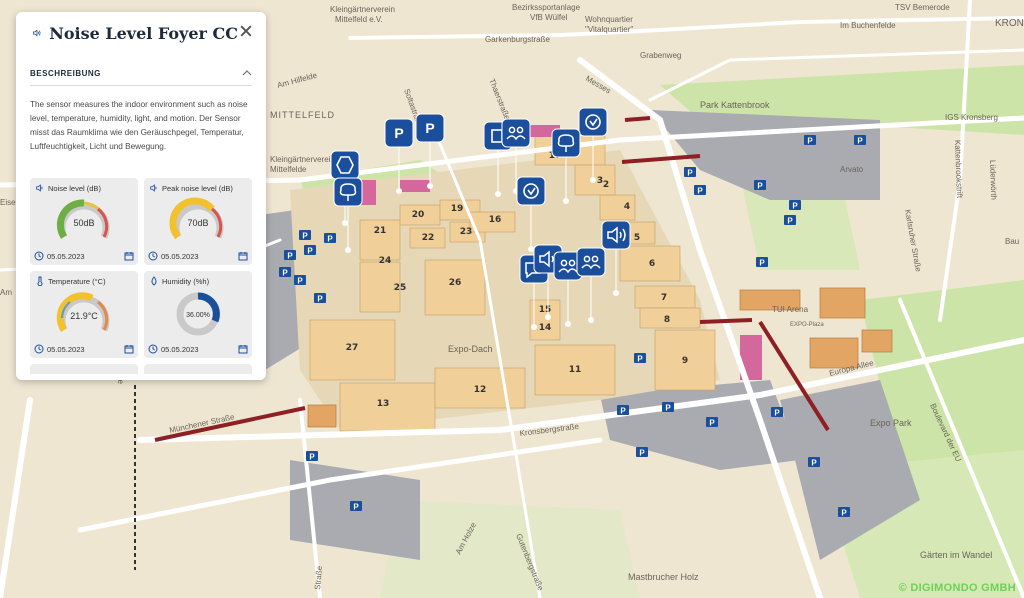 The width and height of the screenshot is (1024, 598). Describe the element at coordinates (141, 77) in the screenshot. I see `description-section-toggle: BESCHREIBUNG` at that location.